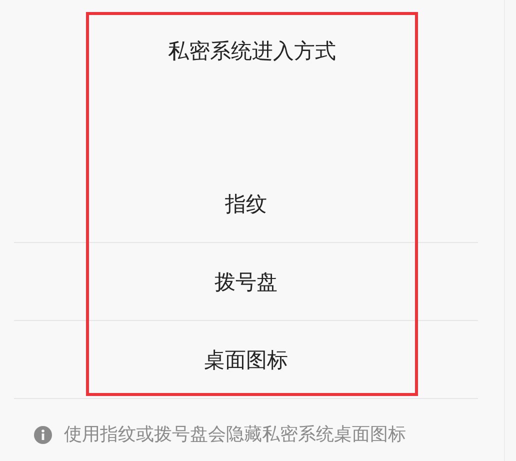 The width and height of the screenshot is (516, 461). Describe the element at coordinates (246, 282) in the screenshot. I see `option-item: 拨号盘` at that location.